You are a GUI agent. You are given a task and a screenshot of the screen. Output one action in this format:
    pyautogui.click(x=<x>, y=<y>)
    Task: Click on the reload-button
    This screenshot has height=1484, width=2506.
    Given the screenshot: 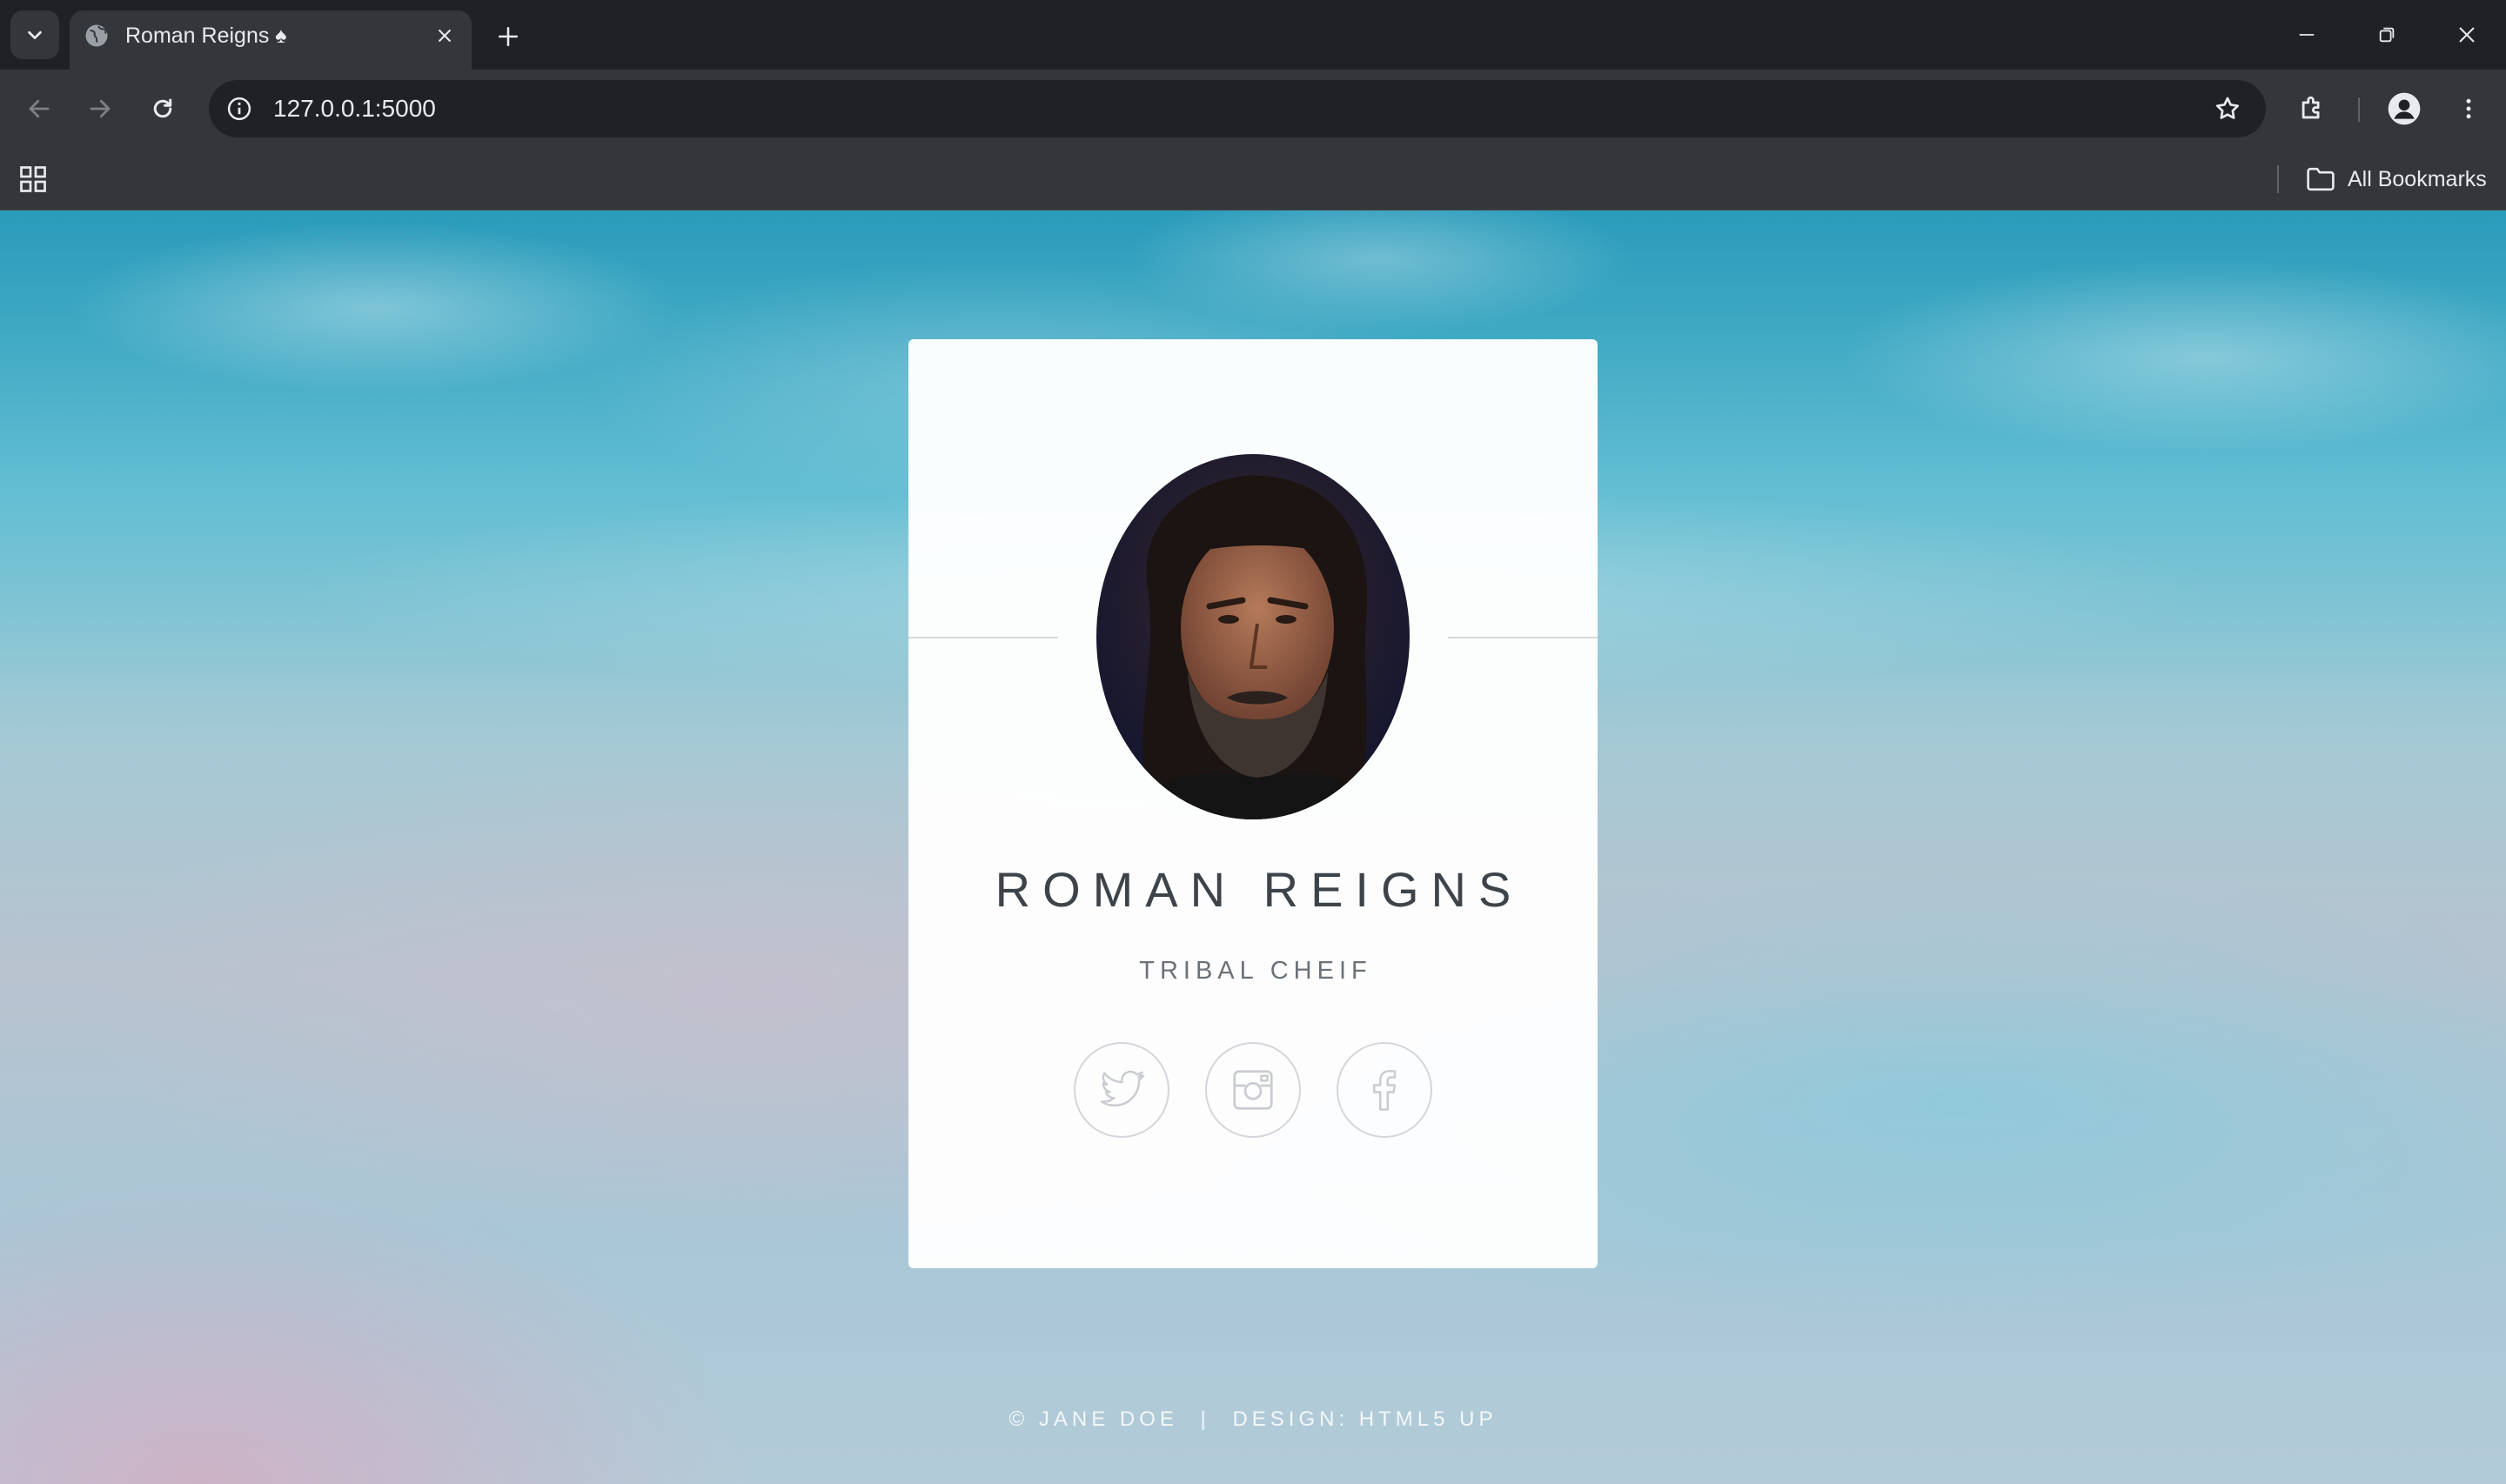 What is the action you would take?
    pyautogui.click(x=163, y=109)
    